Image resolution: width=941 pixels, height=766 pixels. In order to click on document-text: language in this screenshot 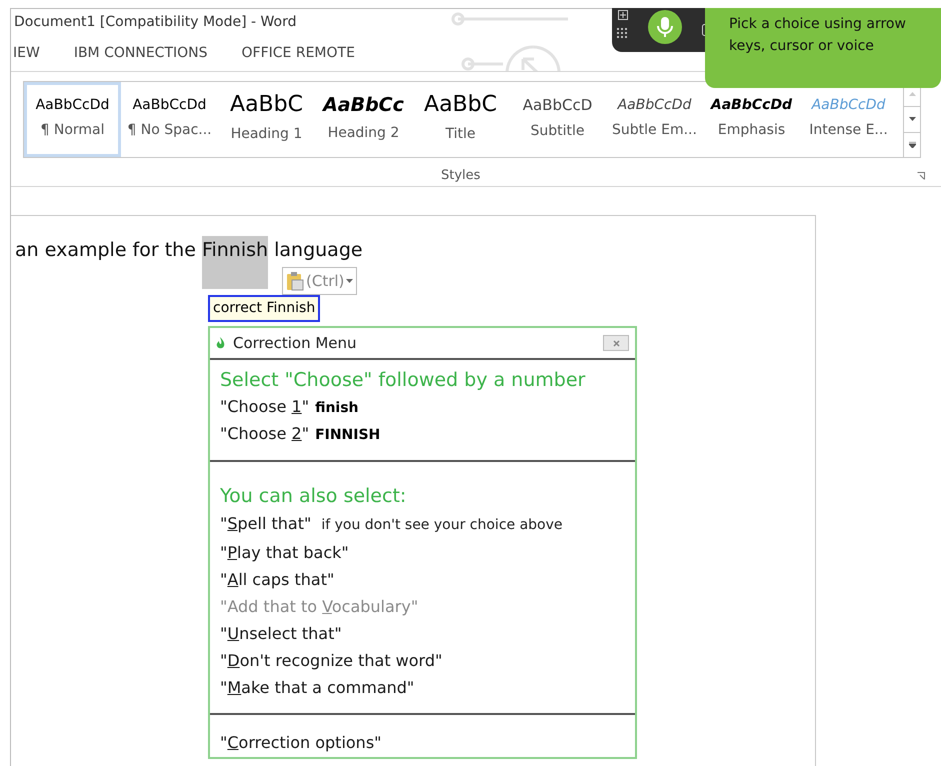, I will do `click(318, 250)`.